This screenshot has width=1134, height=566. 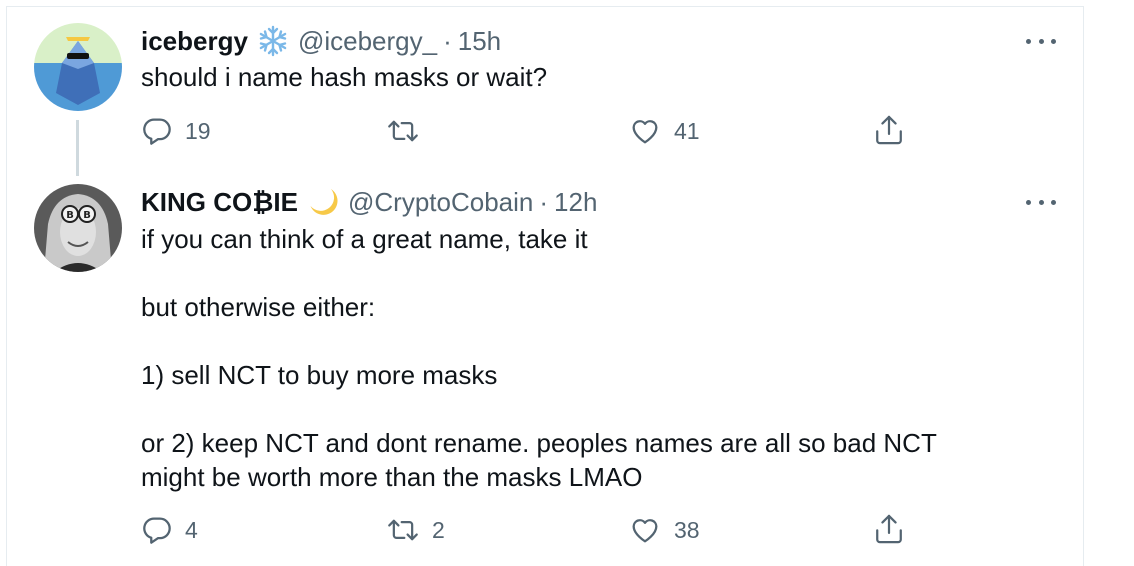 What do you see at coordinates (77, 148) in the screenshot?
I see `thread-connector-line` at bounding box center [77, 148].